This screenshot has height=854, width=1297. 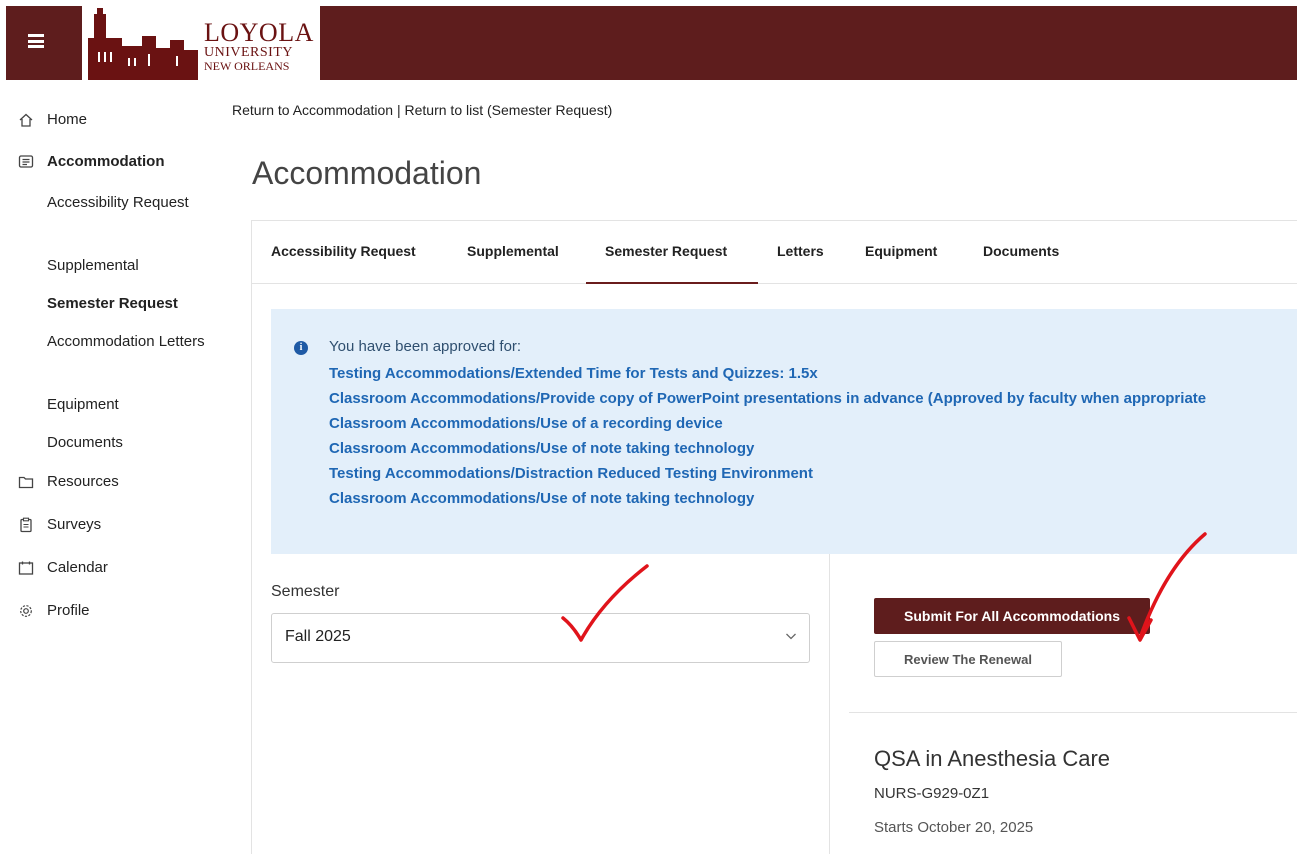 What do you see at coordinates (791, 636) in the screenshot?
I see `chevron-down-icon` at bounding box center [791, 636].